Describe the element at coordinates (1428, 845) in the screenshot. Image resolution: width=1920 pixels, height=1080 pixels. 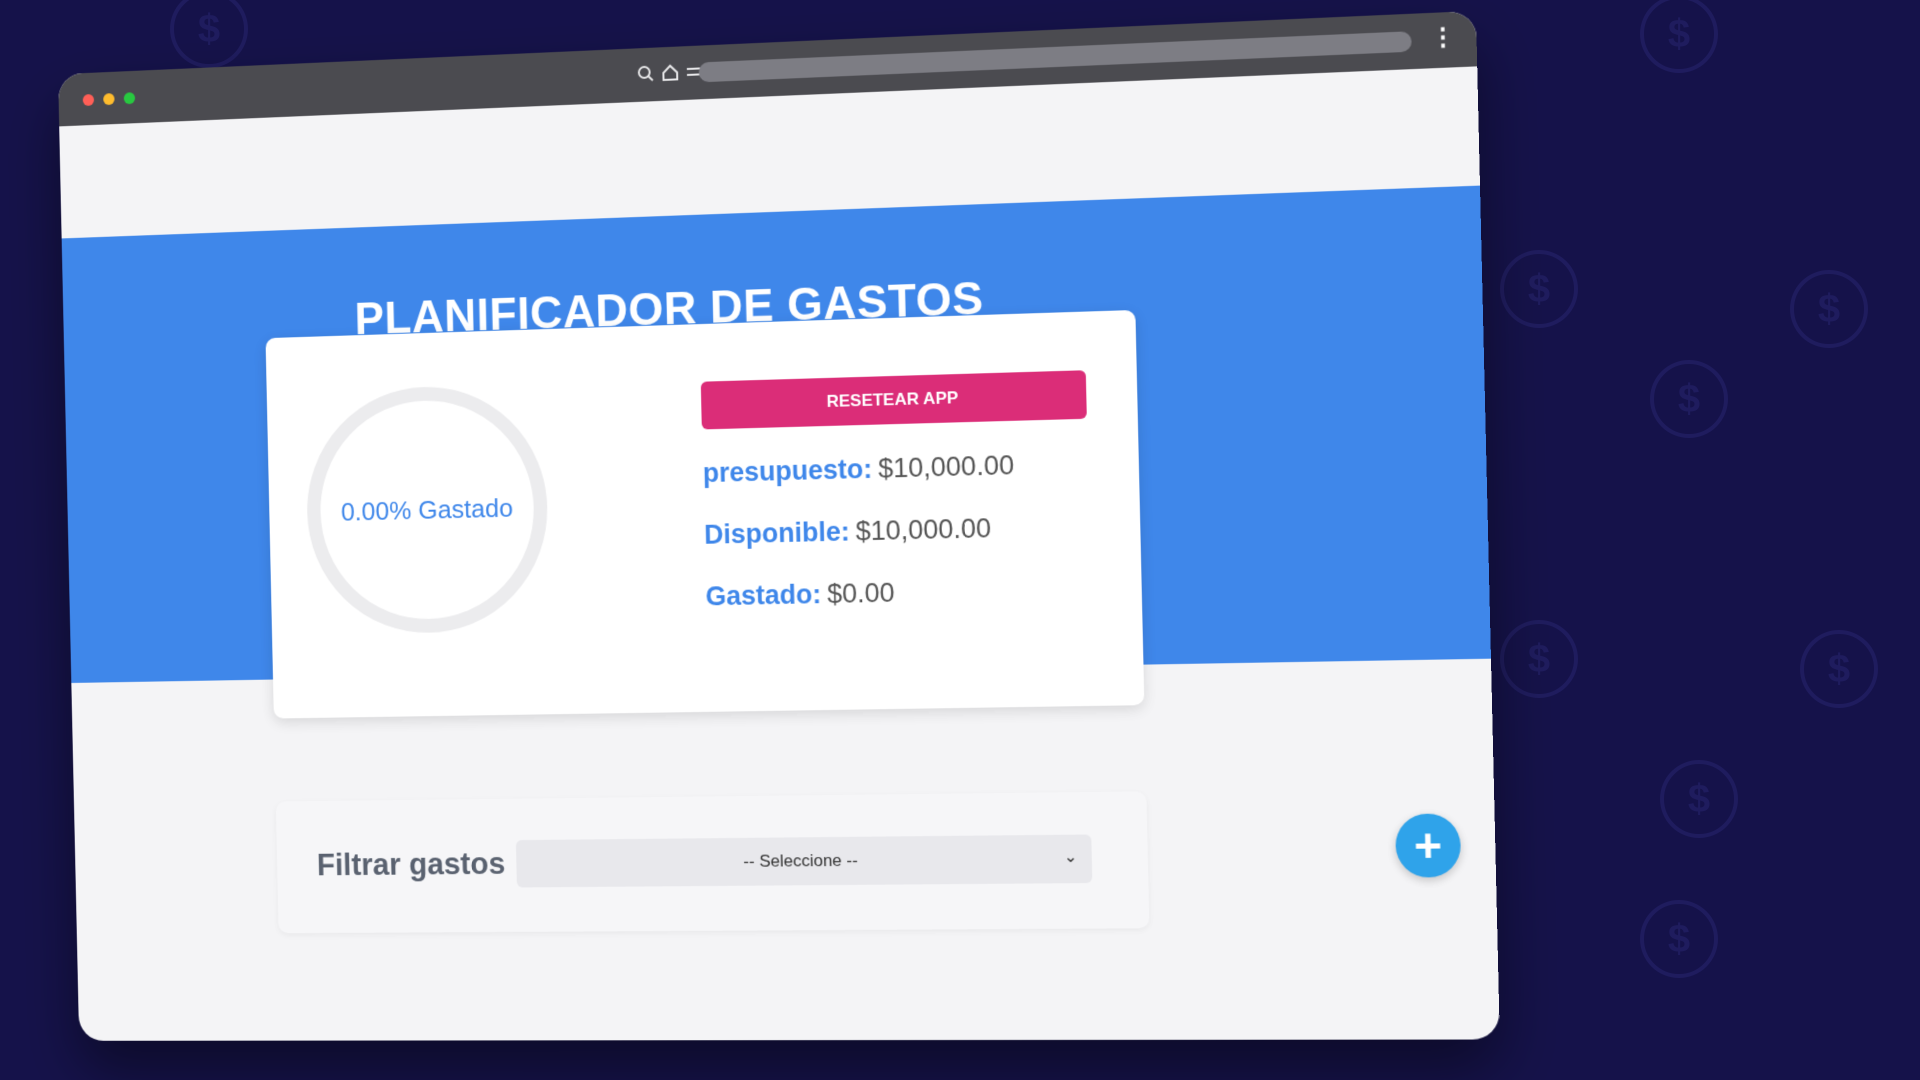
I see `add-expense-button: +` at that location.